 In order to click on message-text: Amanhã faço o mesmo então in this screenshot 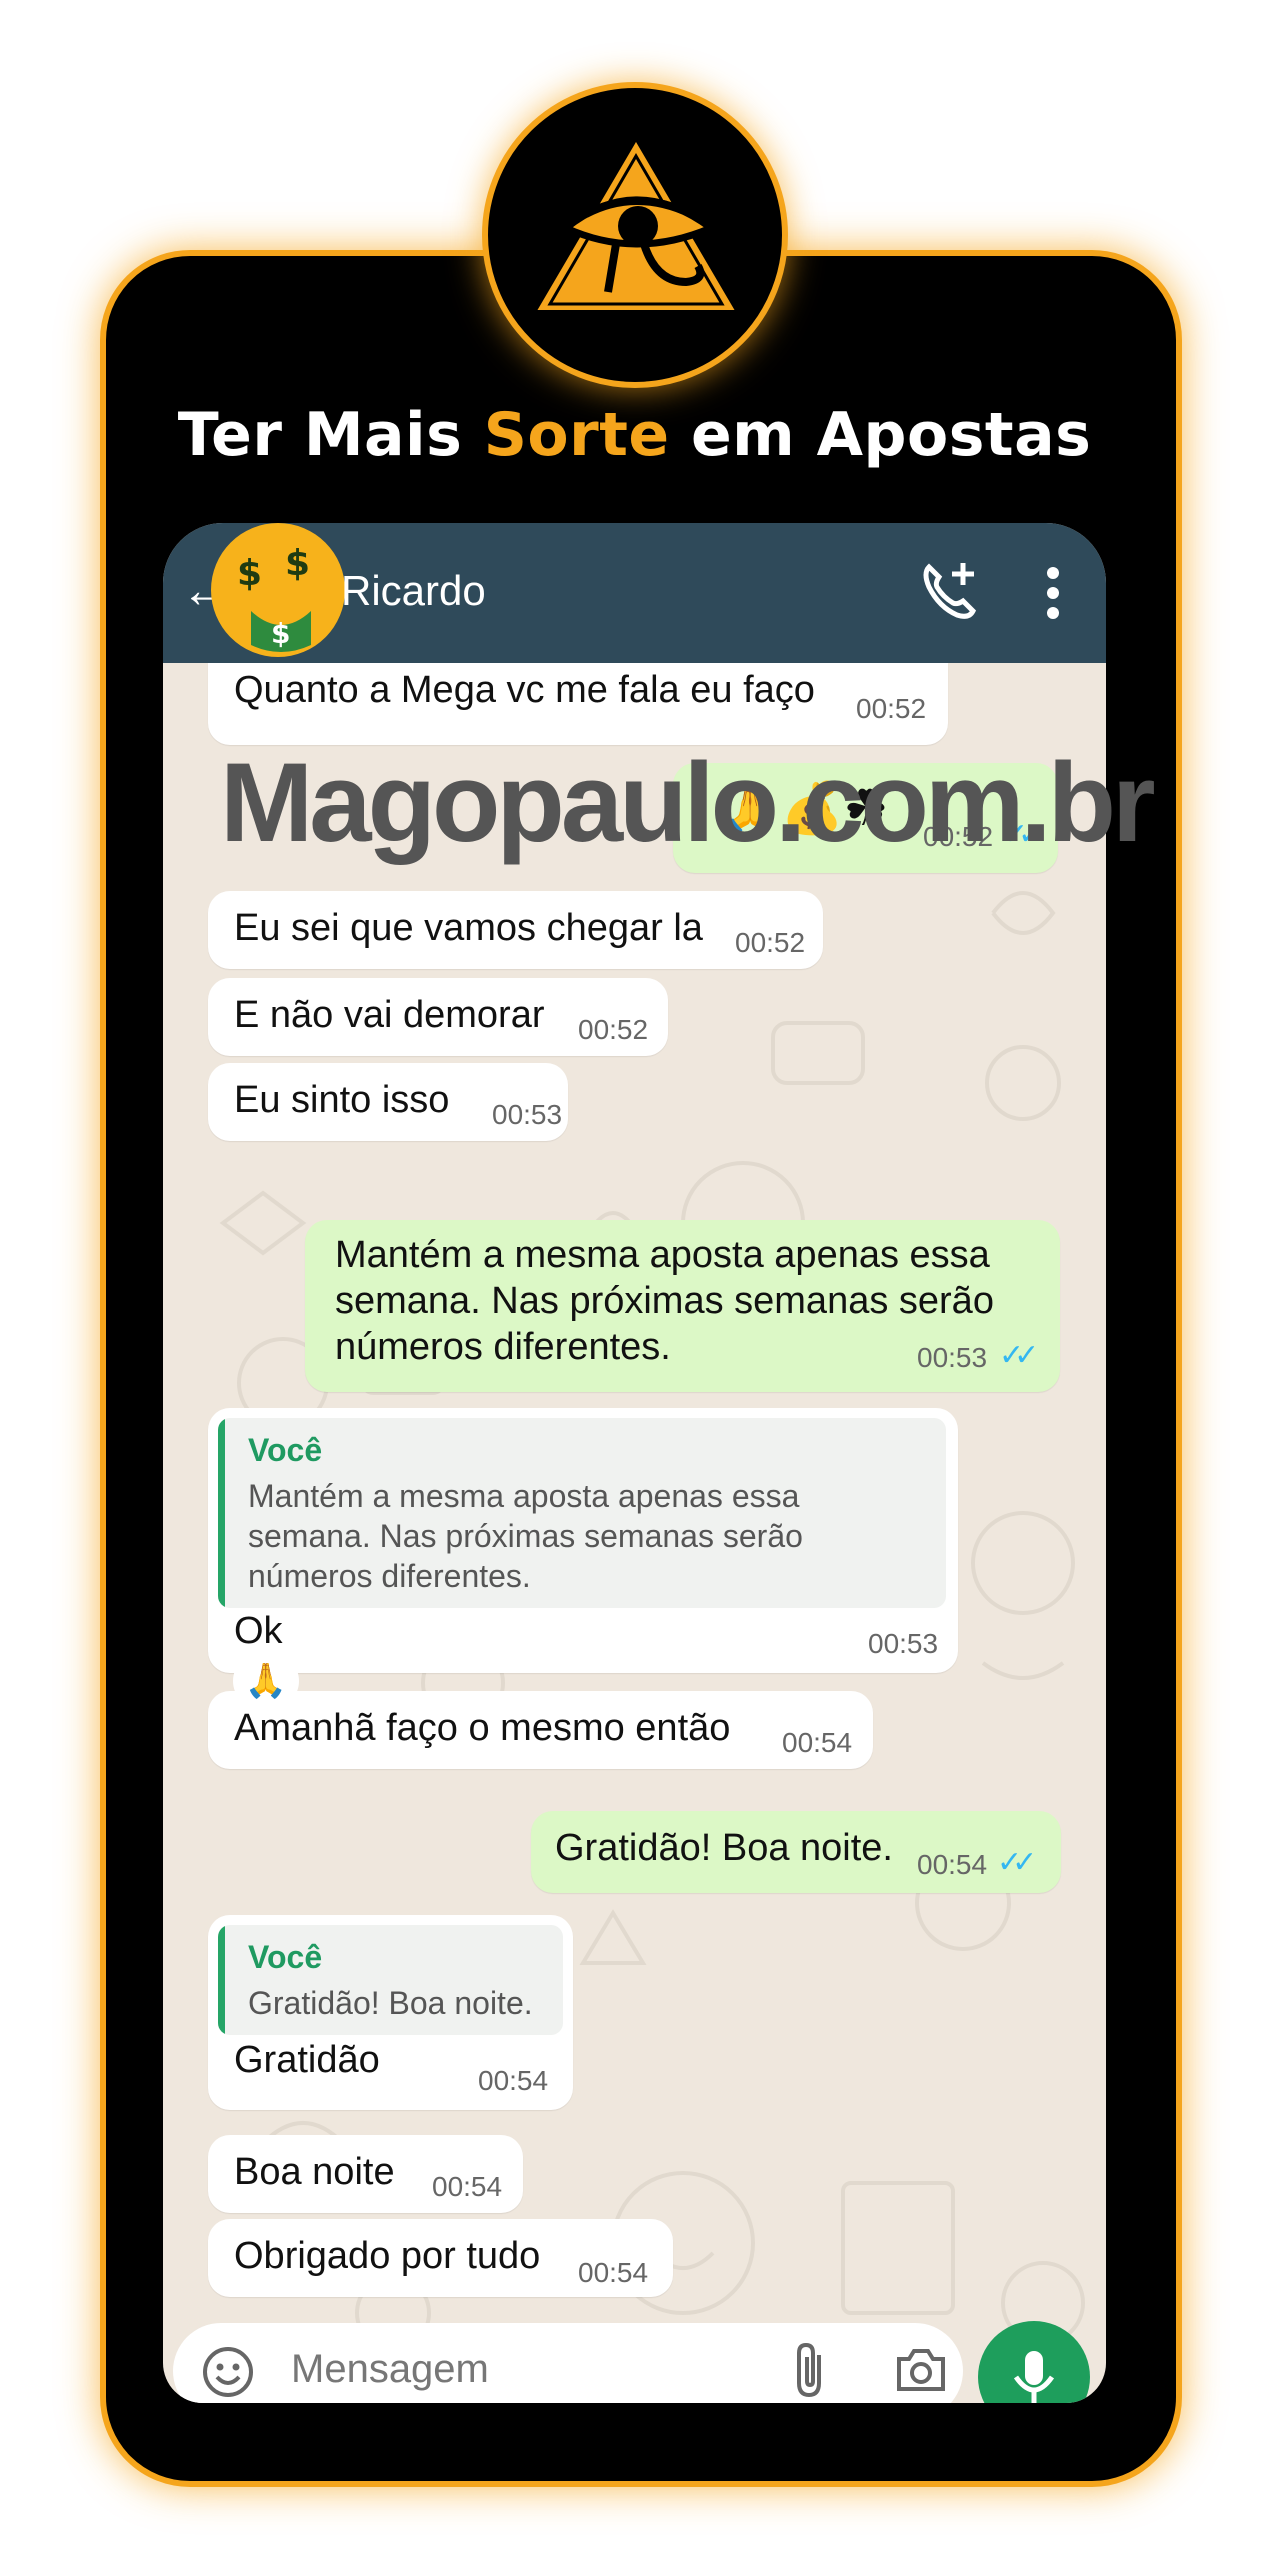, I will do `click(482, 1728)`.